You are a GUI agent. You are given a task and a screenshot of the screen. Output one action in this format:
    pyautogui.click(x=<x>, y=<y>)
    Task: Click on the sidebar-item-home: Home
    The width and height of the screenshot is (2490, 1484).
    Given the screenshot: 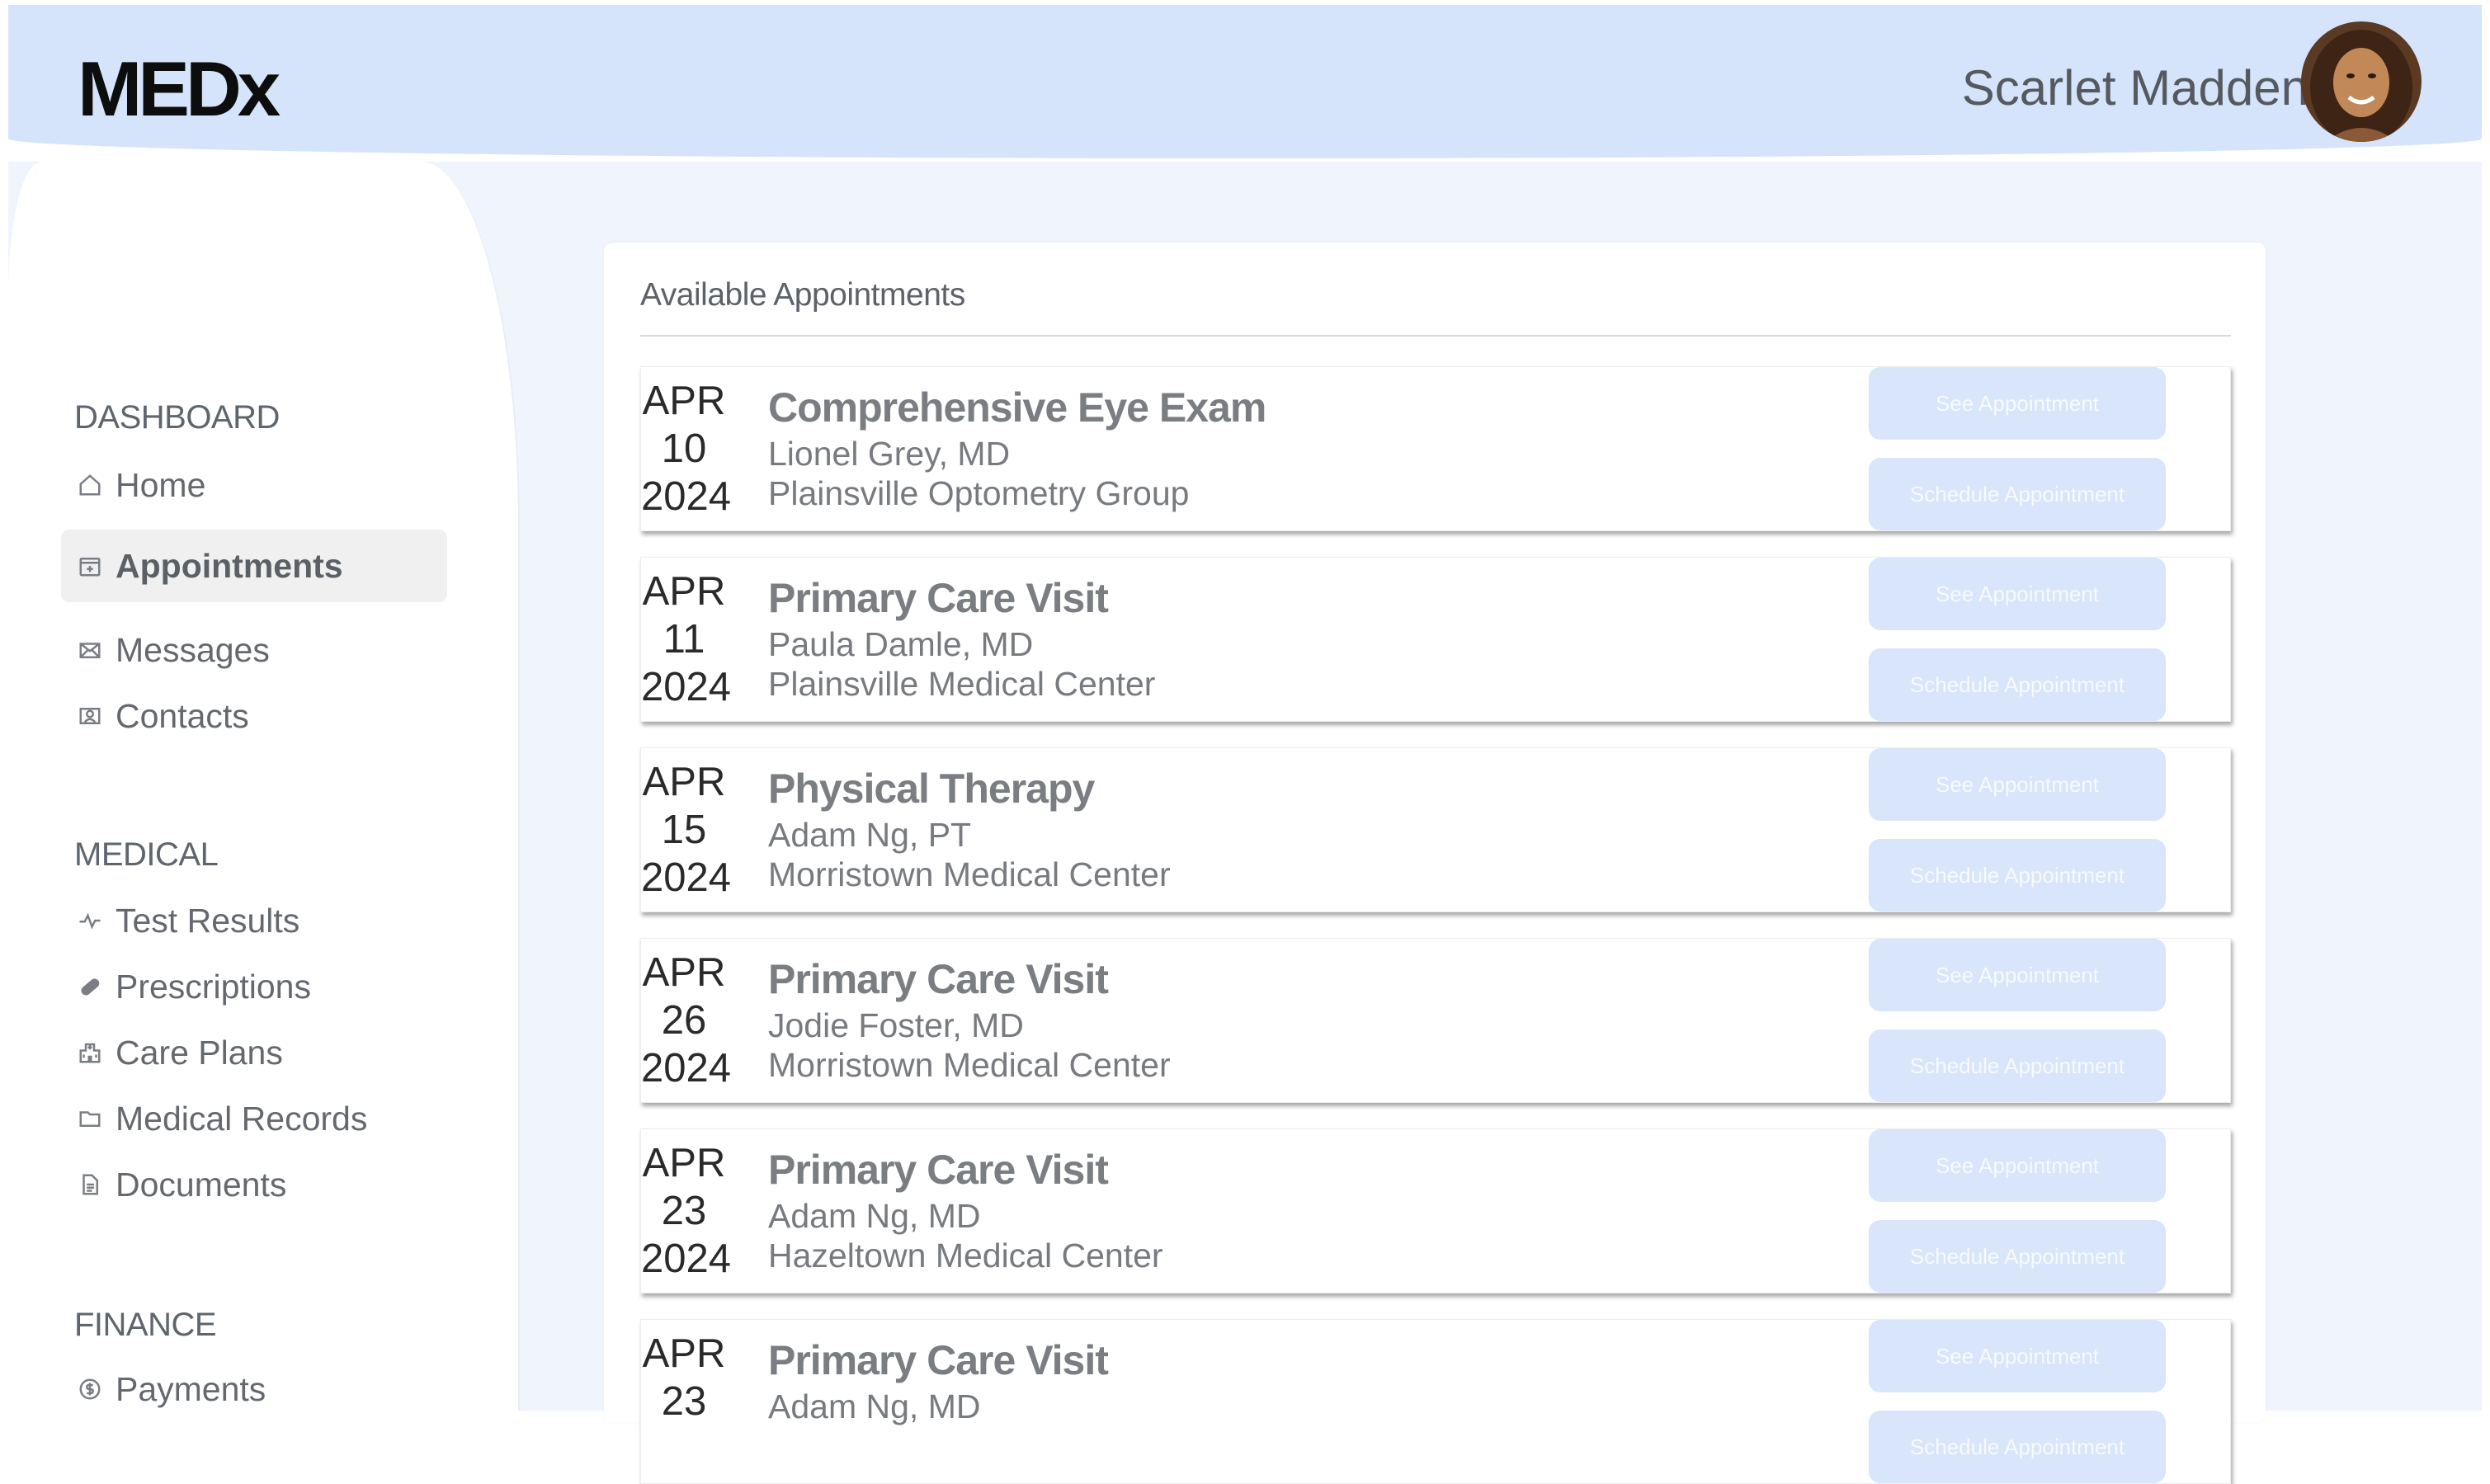 What is the action you would take?
    pyautogui.click(x=254, y=485)
    